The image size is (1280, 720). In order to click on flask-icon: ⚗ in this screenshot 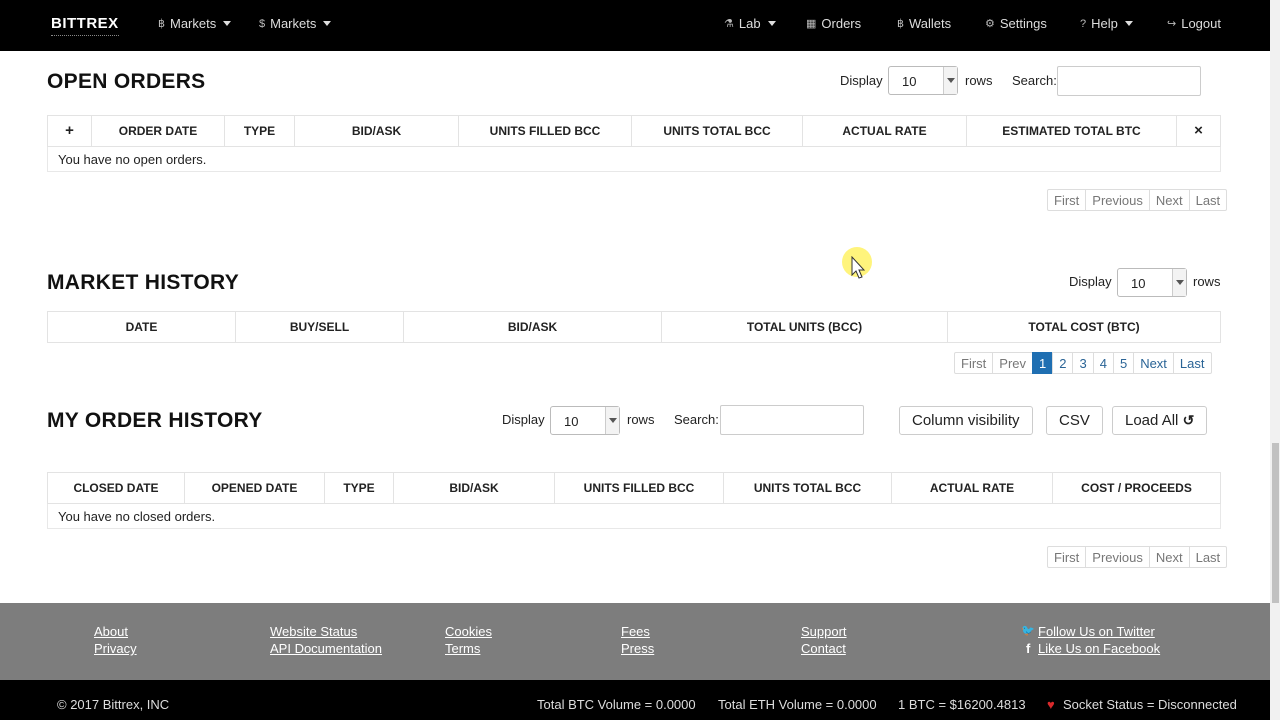, I will do `click(729, 24)`.